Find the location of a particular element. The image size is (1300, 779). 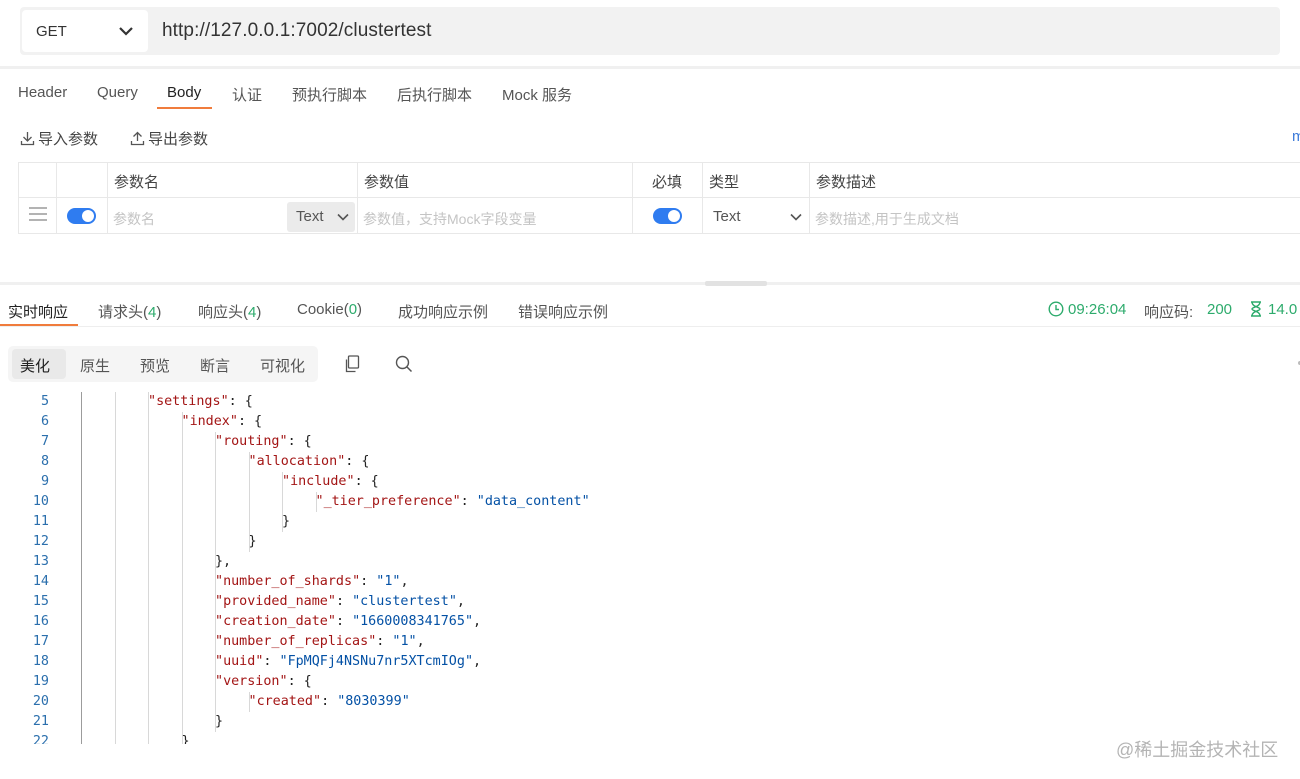

tab-header: Header is located at coordinates (42, 92).